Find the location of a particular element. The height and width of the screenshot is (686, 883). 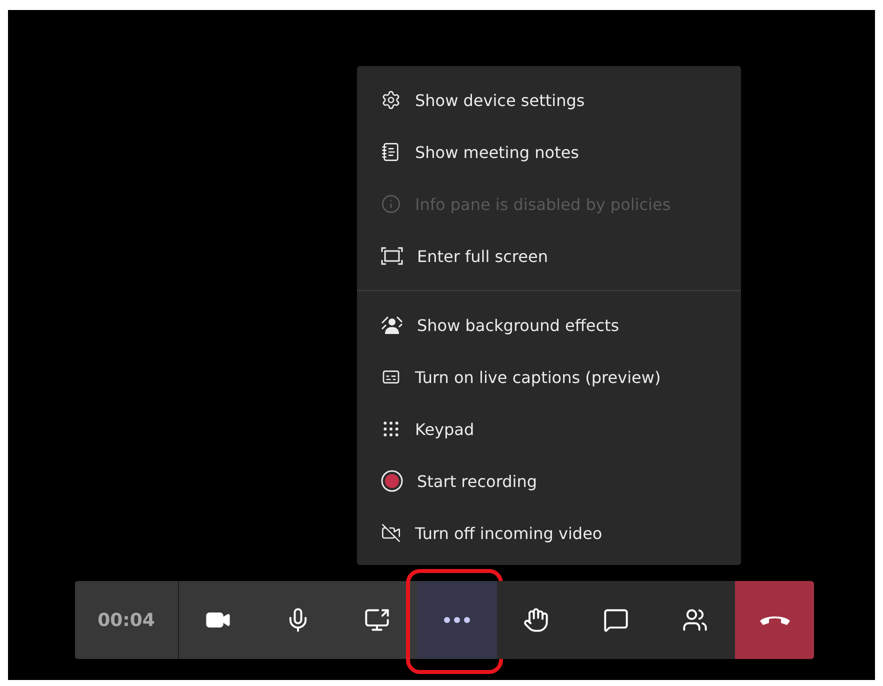

person-background-icon is located at coordinates (392, 325).